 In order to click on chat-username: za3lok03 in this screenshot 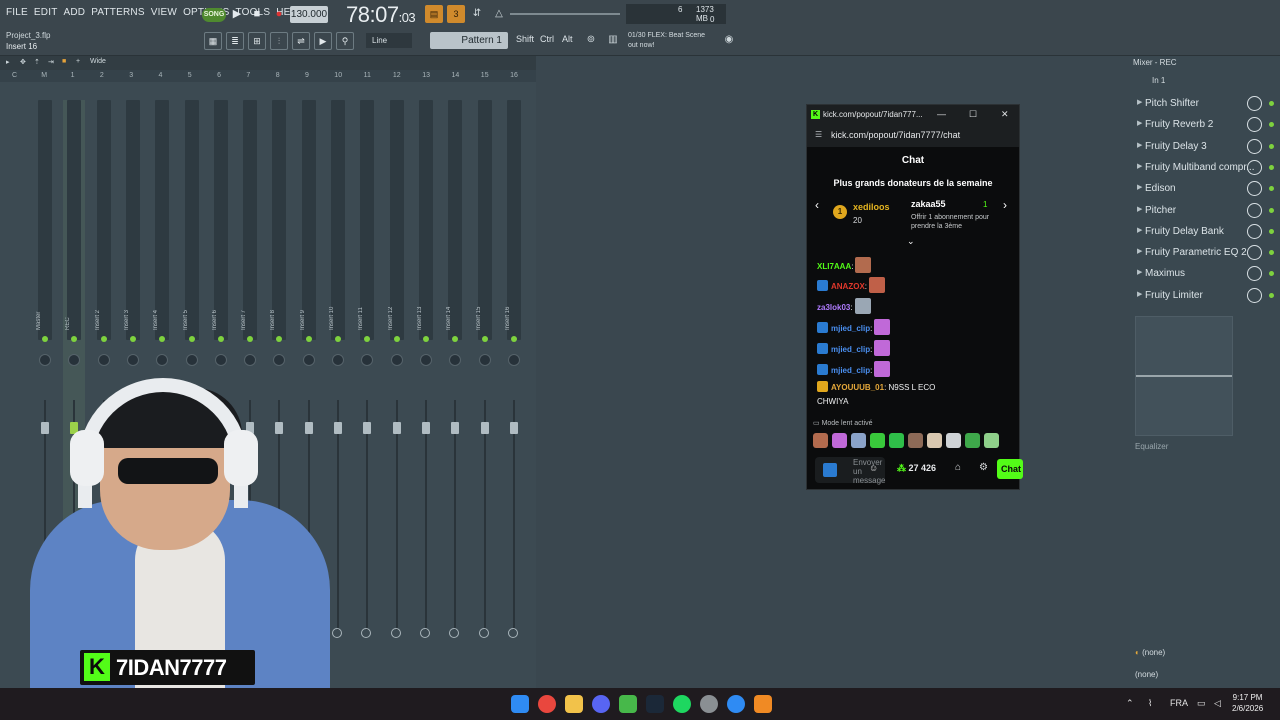, I will do `click(833, 307)`.